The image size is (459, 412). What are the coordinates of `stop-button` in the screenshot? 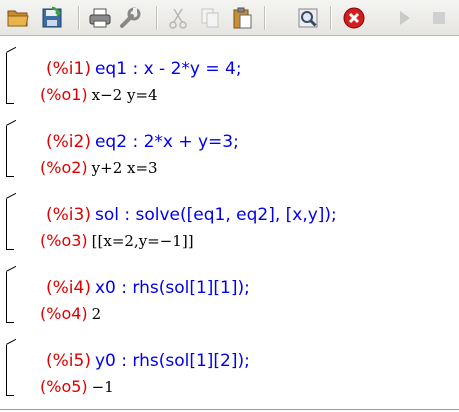 It's located at (439, 18).